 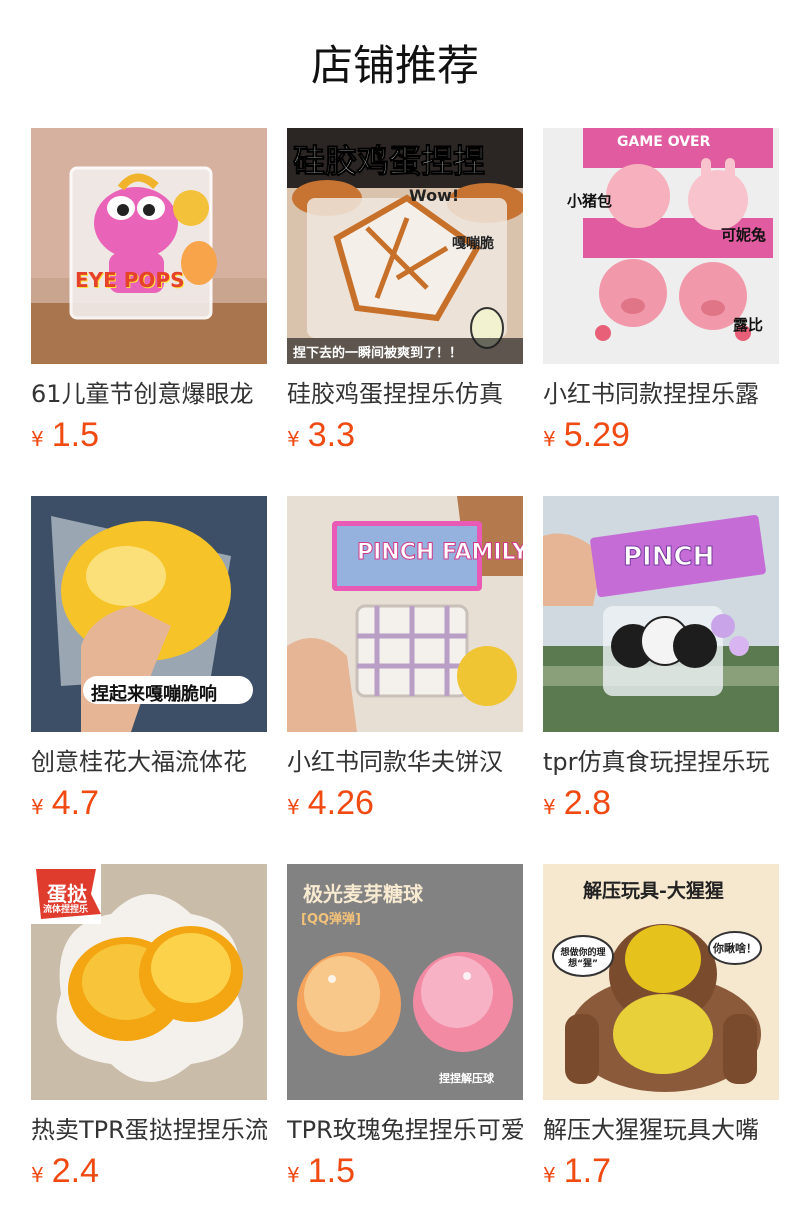 What do you see at coordinates (405, 806) in the screenshot?
I see `product-price: ¥ 4.26` at bounding box center [405, 806].